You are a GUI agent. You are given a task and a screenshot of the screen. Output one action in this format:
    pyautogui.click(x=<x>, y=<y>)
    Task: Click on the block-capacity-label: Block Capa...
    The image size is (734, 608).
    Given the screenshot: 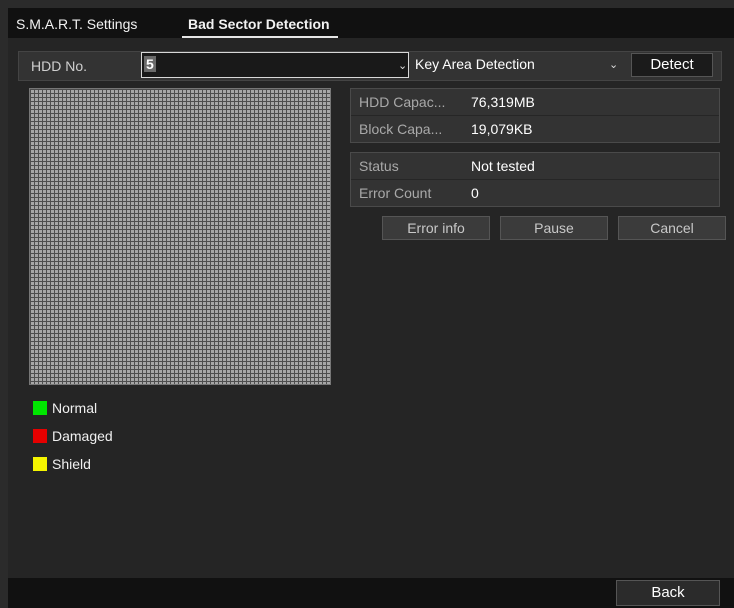 What is the action you would take?
    pyautogui.click(x=401, y=129)
    